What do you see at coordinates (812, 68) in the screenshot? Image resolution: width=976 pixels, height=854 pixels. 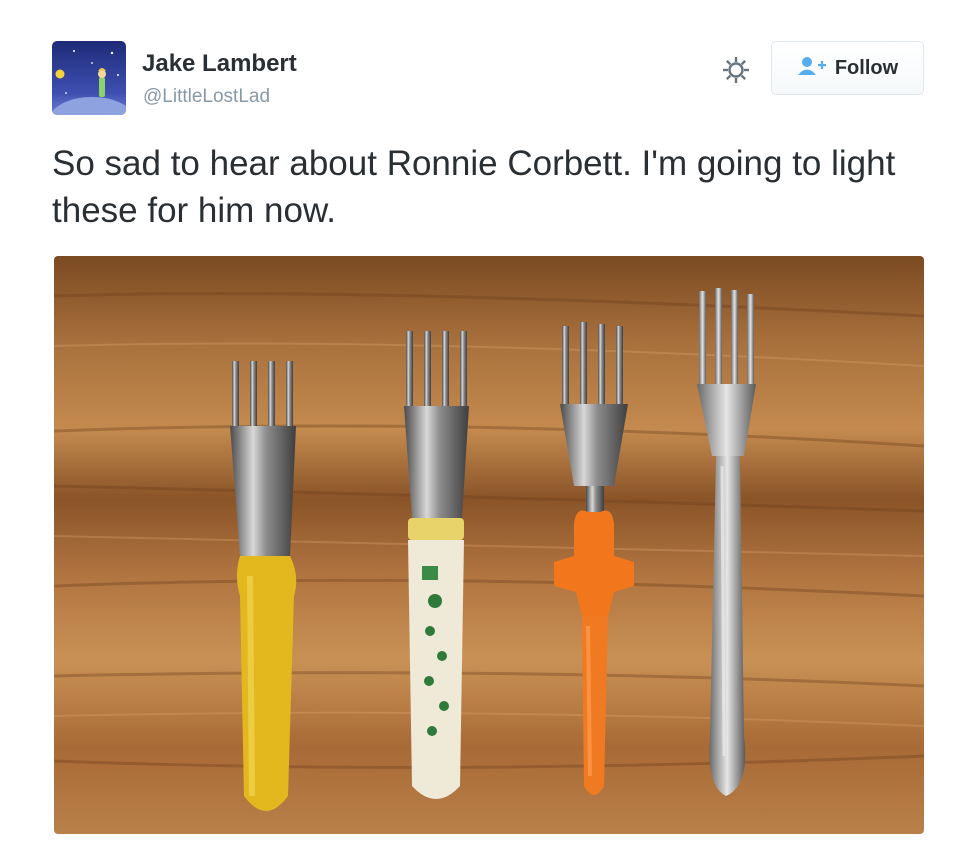 I see `add-user-icon` at bounding box center [812, 68].